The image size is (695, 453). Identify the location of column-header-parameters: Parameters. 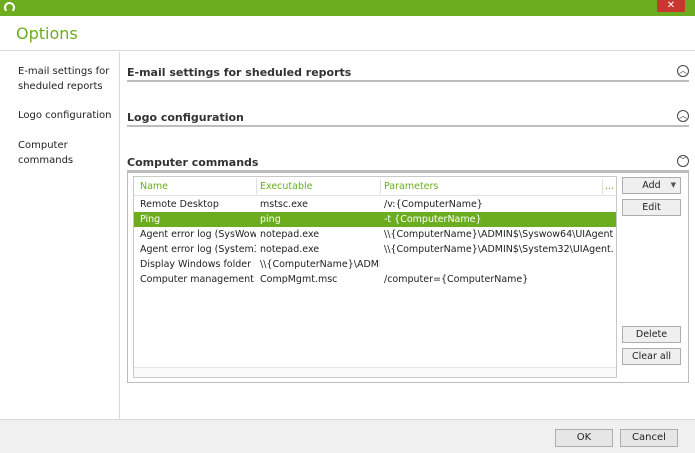
(411, 186).